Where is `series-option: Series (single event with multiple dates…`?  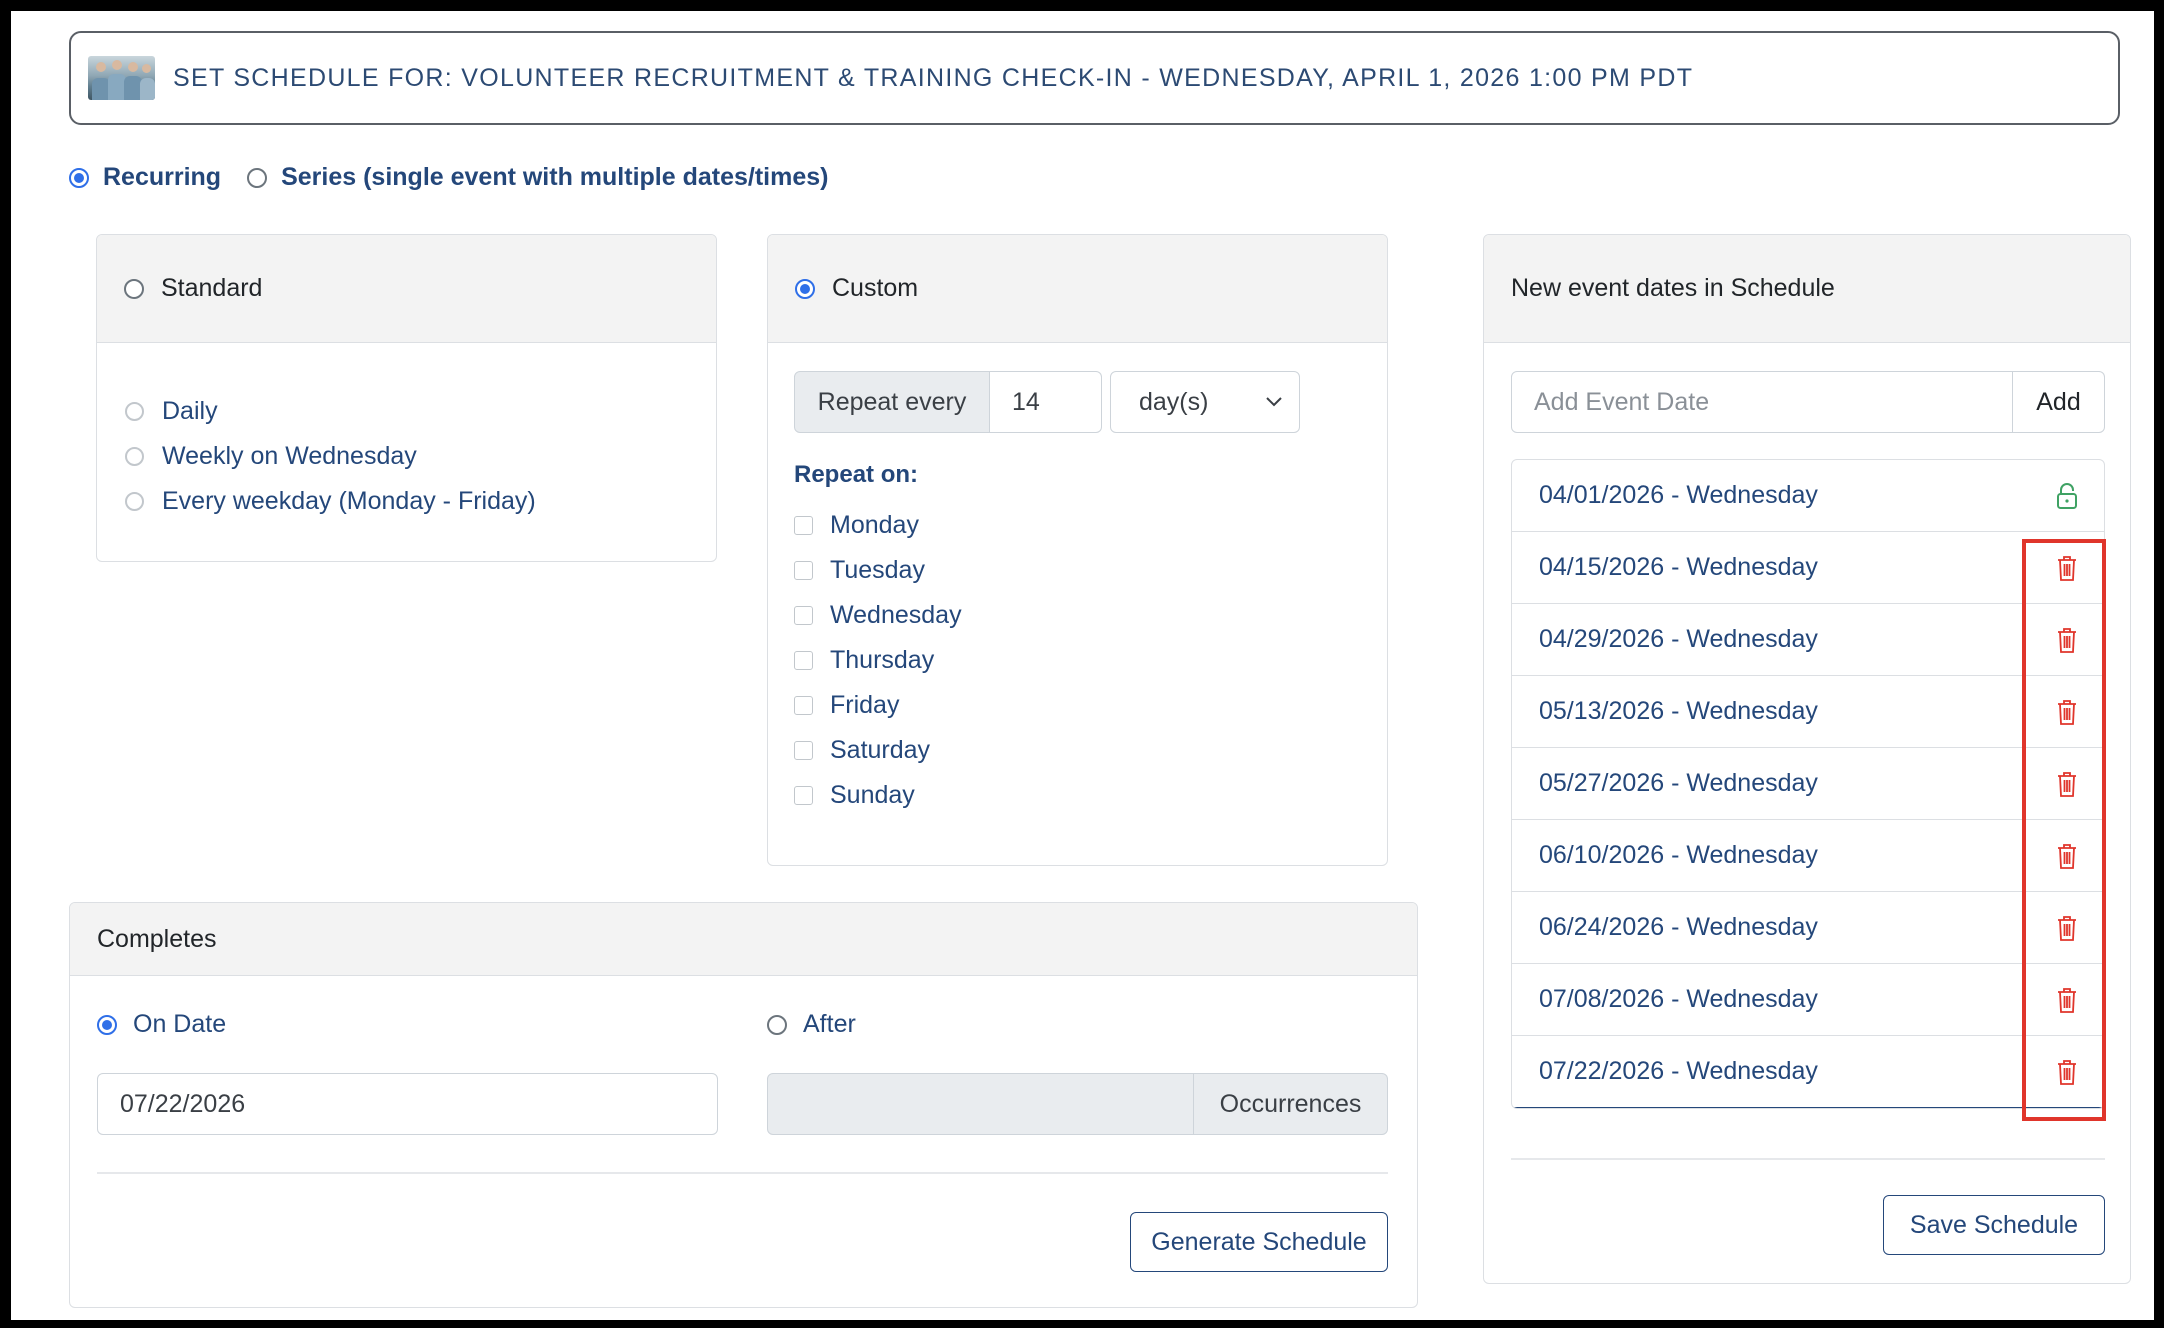
series-option: Series (single event with multiple dates… is located at coordinates (537, 177).